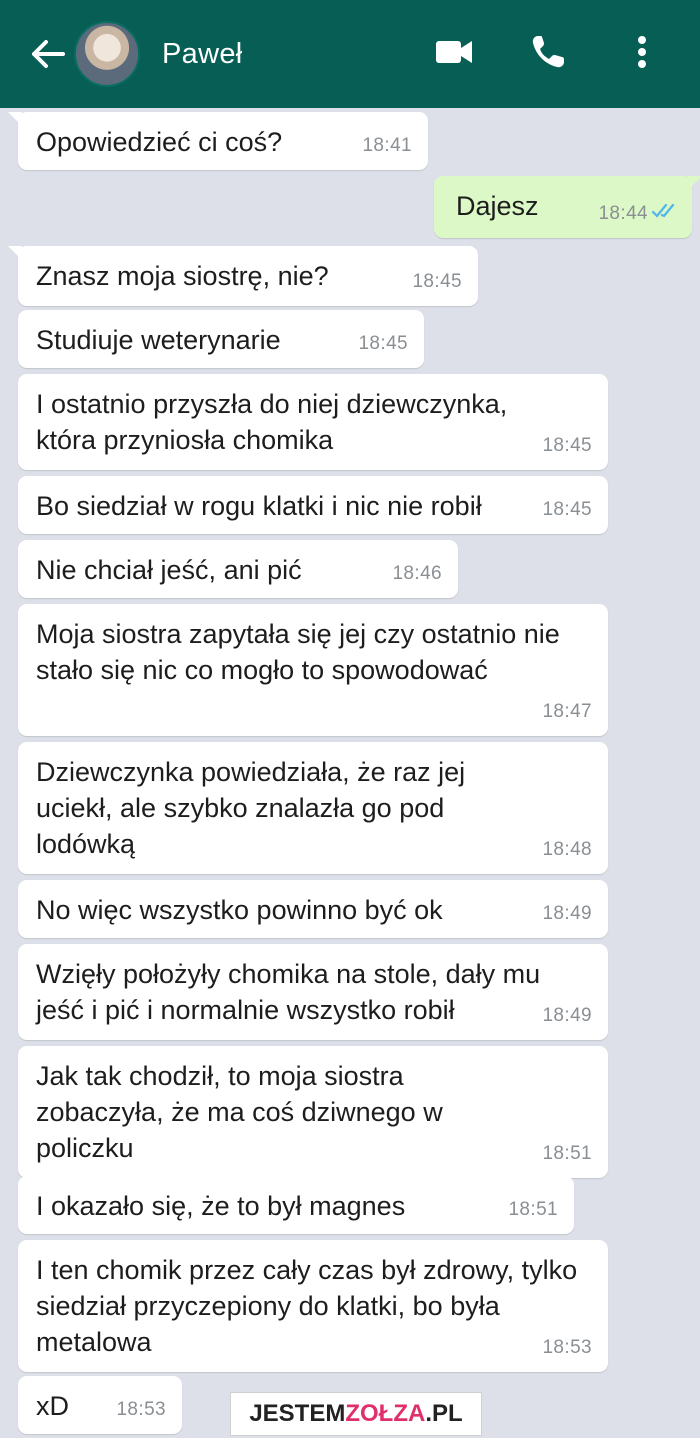  What do you see at coordinates (417, 573) in the screenshot?
I see `message-time: 18:46` at bounding box center [417, 573].